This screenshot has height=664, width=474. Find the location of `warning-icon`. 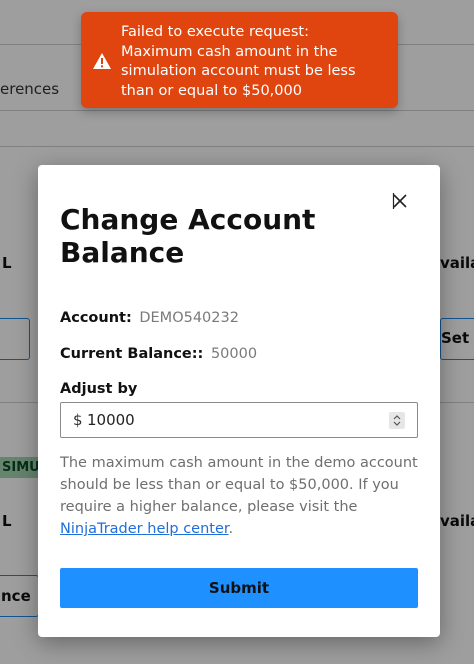

warning-icon is located at coordinates (102, 61).